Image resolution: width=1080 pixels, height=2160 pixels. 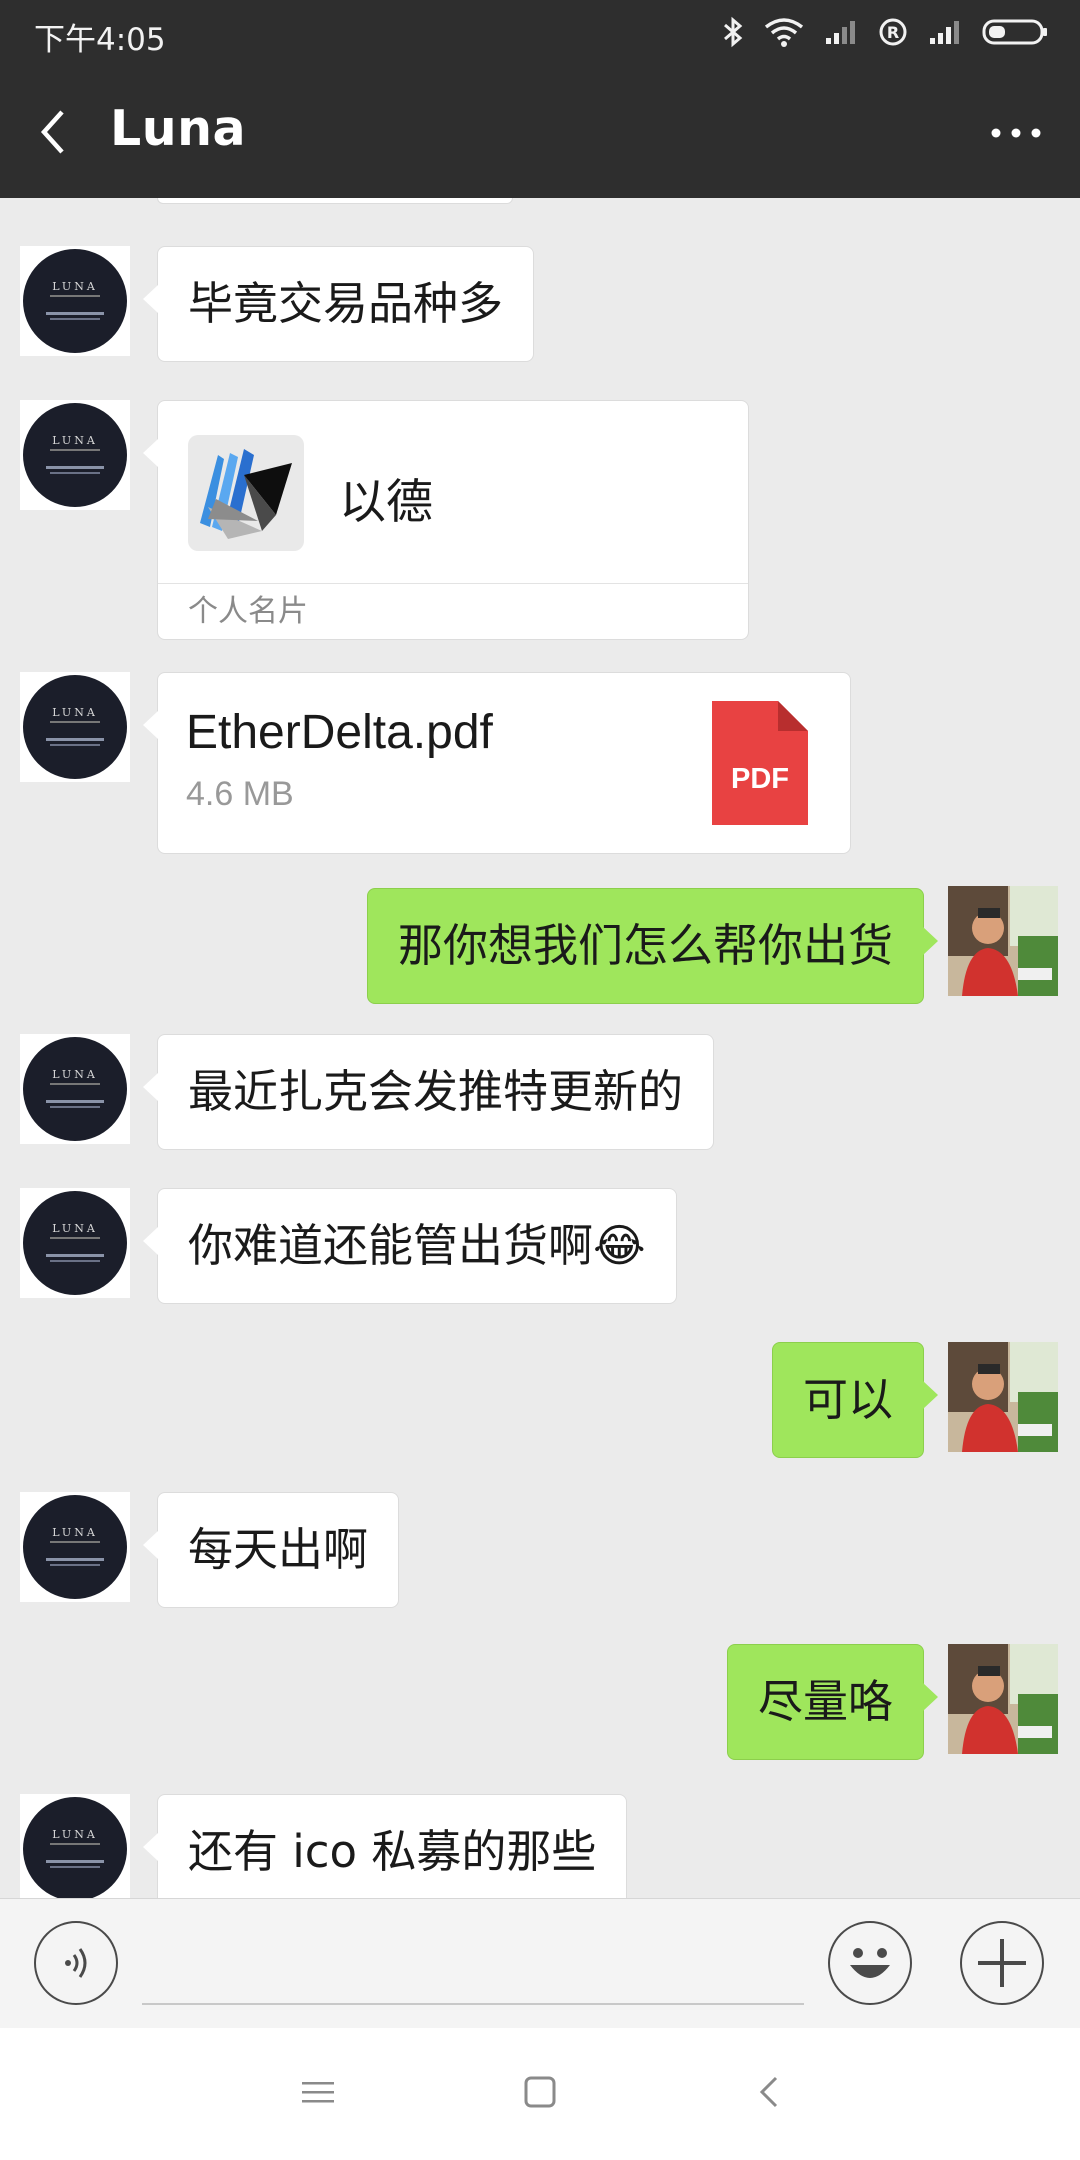 I want to click on back-button, so click(x=58, y=132).